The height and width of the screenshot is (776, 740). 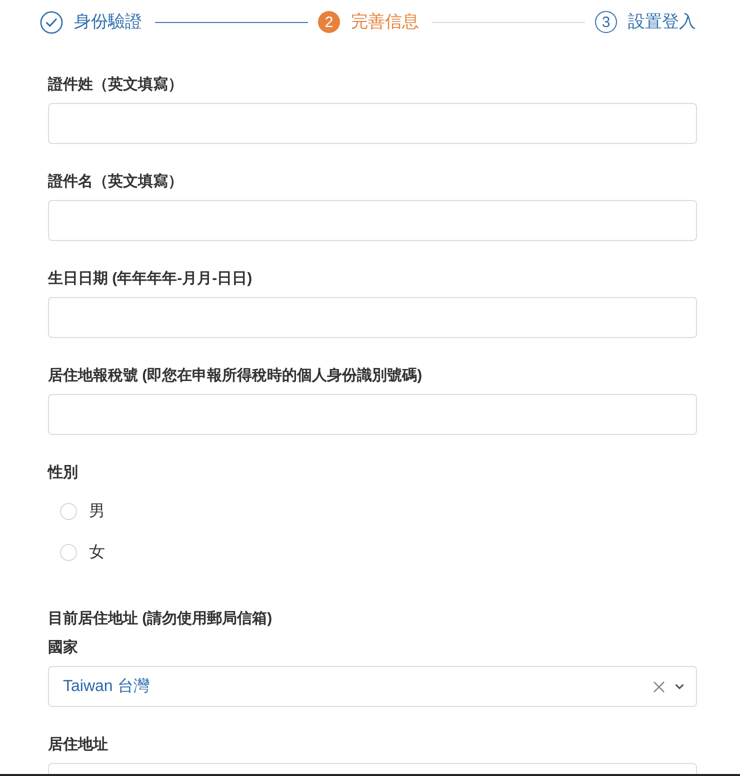 I want to click on step-number: 2, so click(x=329, y=22).